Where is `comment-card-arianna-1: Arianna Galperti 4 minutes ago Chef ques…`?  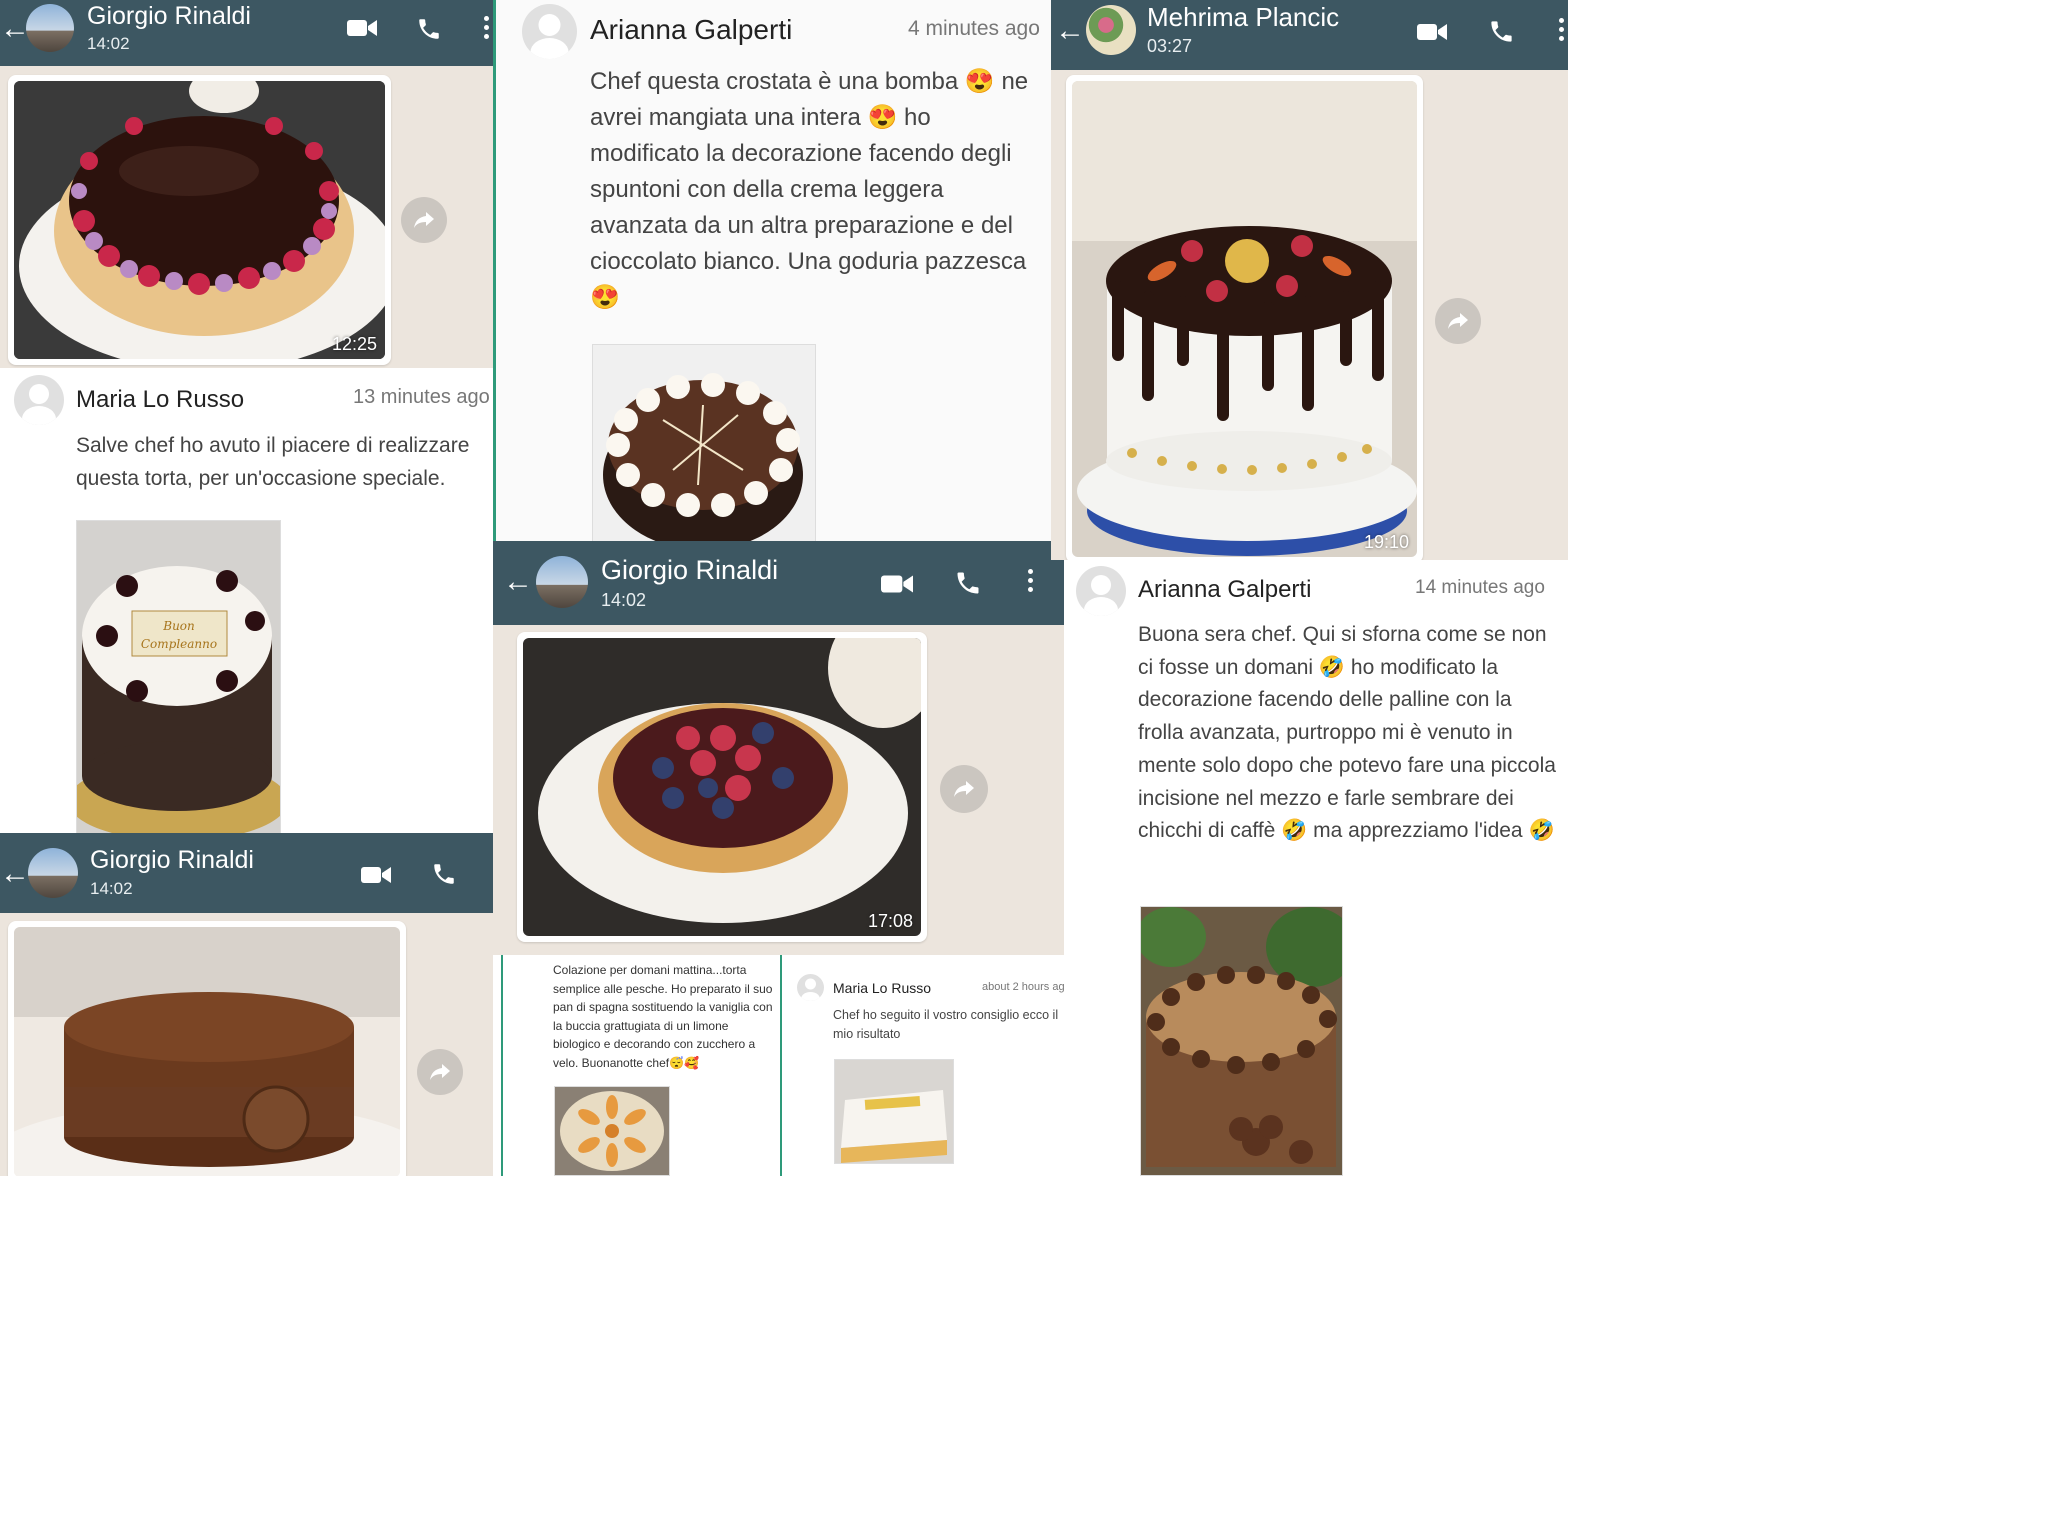
comment-card-arianna-1: Arianna Galperti 4 minutes ago Chef ques… is located at coordinates (773, 272).